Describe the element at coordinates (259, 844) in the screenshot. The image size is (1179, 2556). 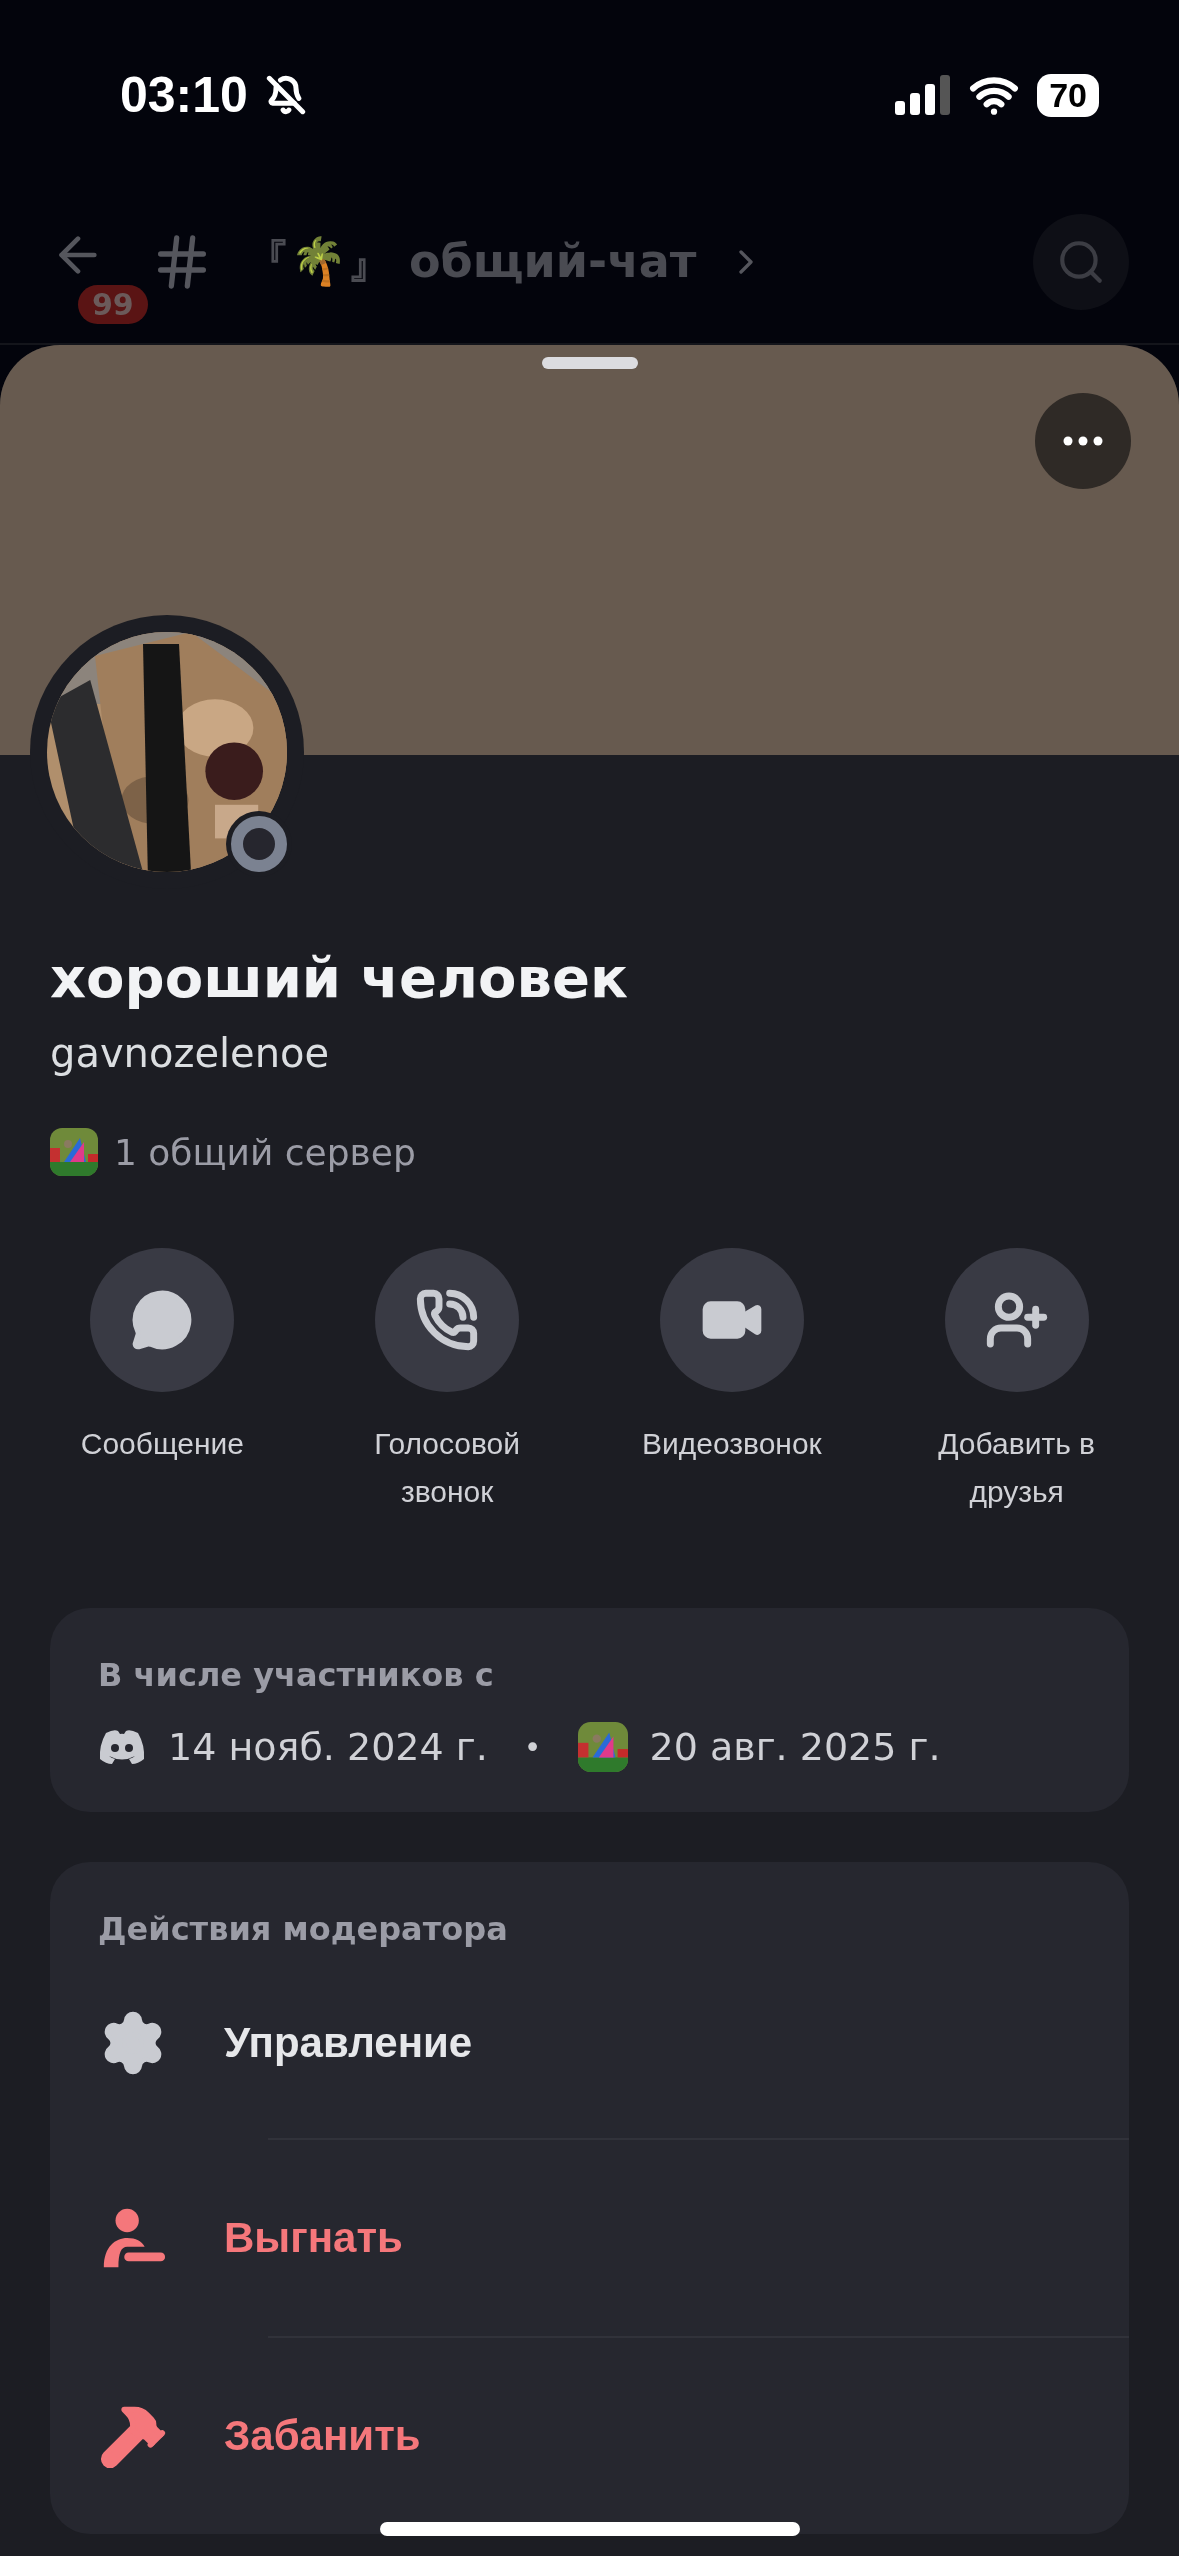
I see `status-indicator` at that location.